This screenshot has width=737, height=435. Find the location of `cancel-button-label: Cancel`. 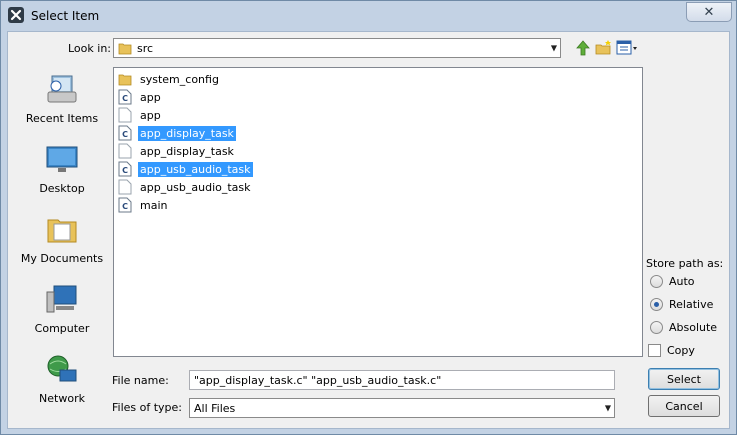

cancel-button-label: Cancel is located at coordinates (684, 406).